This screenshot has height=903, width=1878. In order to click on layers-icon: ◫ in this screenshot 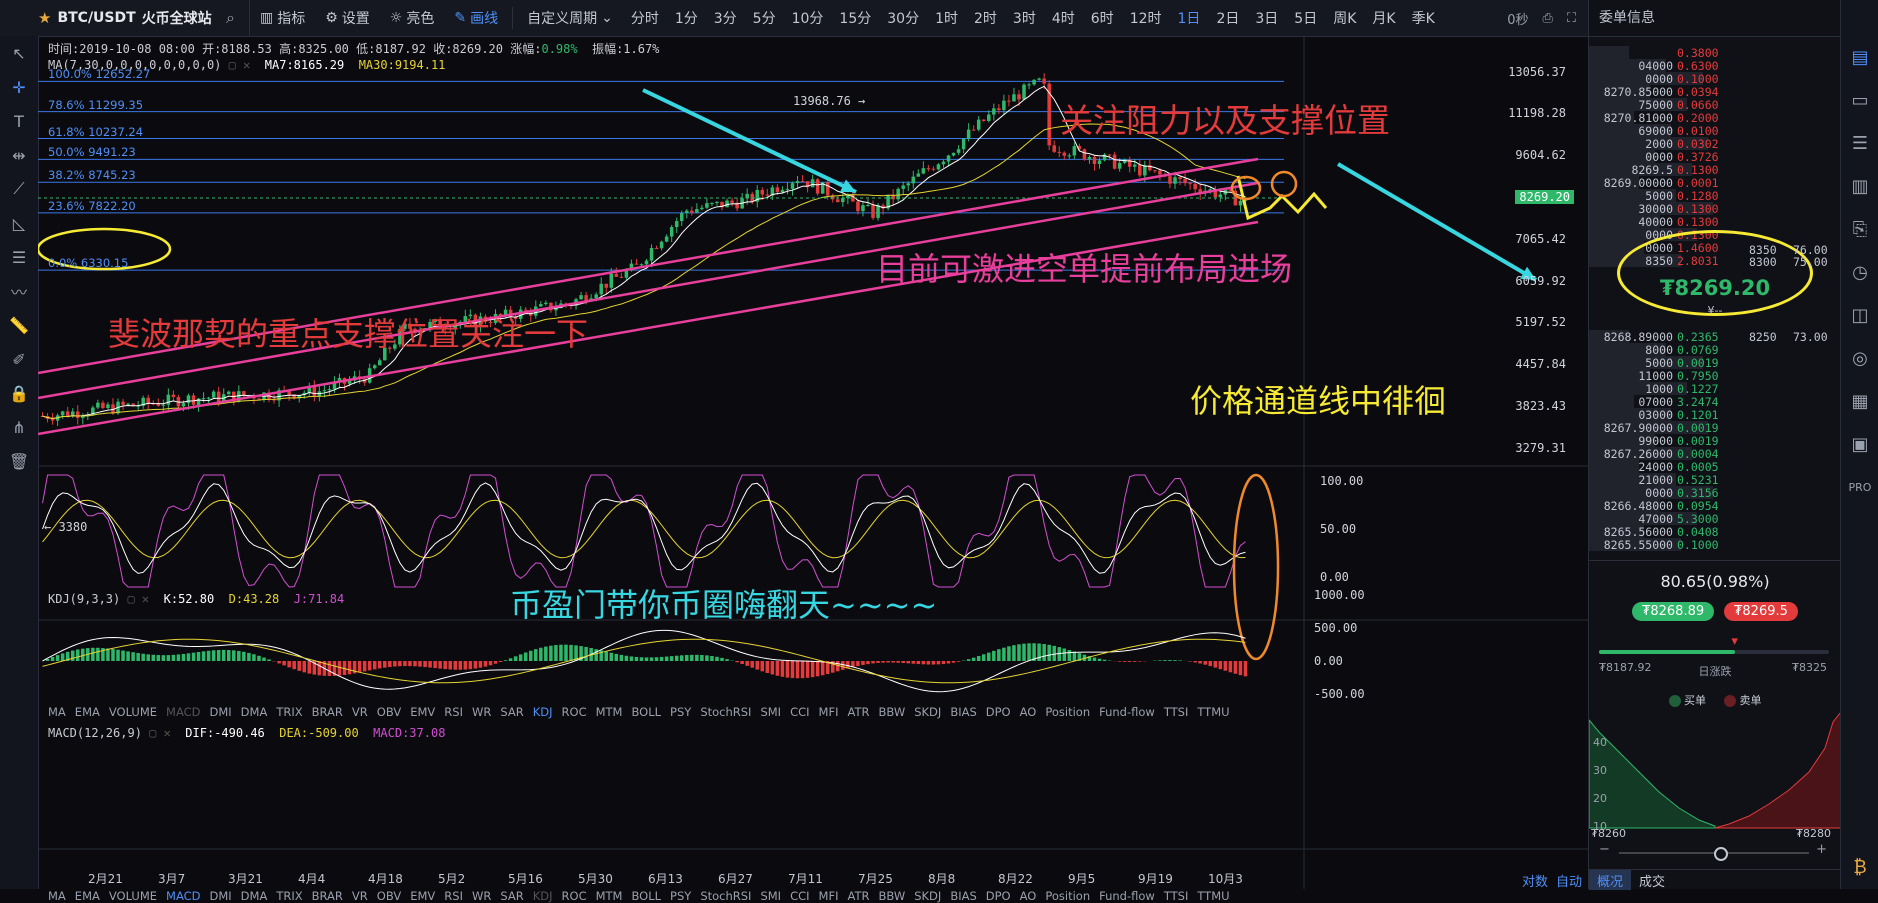, I will do `click(1859, 315)`.